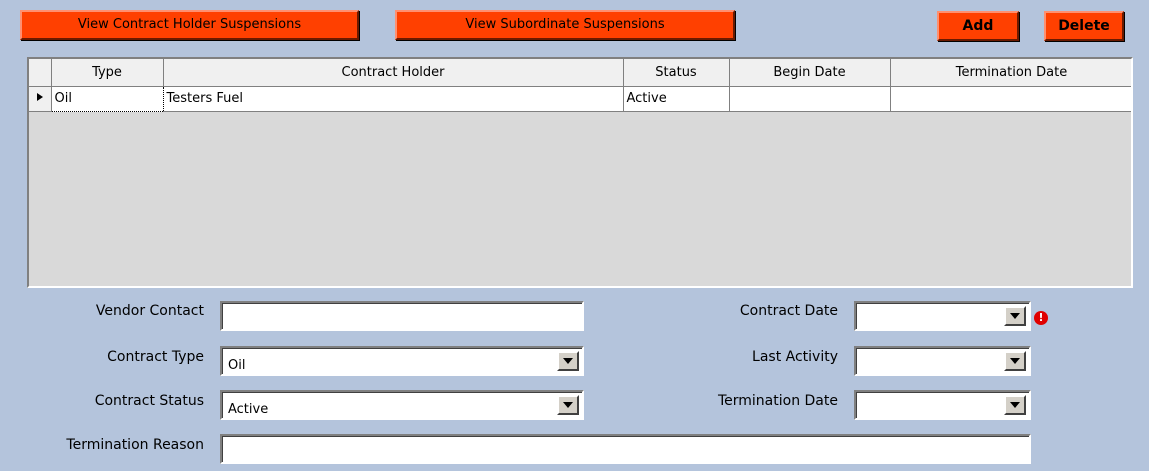 This screenshot has height=471, width=1149. Describe the element at coordinates (942, 361) in the screenshot. I see `last-activity-select` at that location.